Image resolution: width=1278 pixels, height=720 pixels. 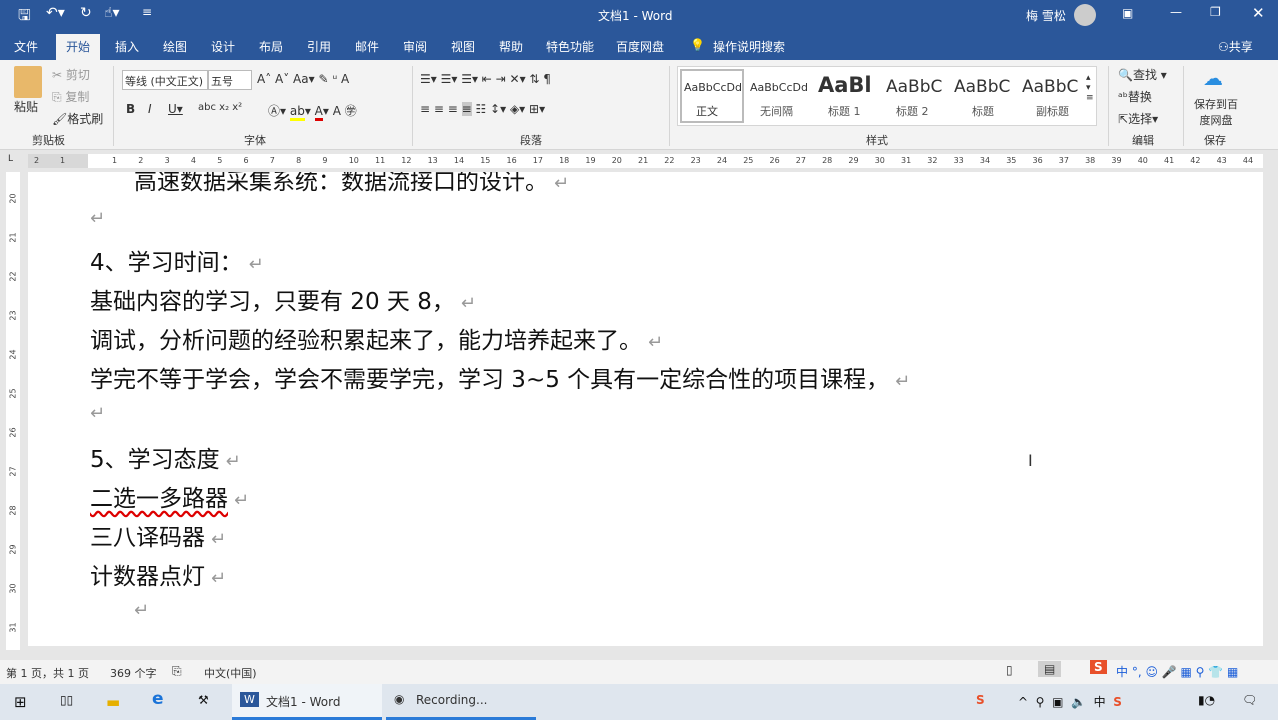 I want to click on tab-mailings: 邮件, so click(x=367, y=46).